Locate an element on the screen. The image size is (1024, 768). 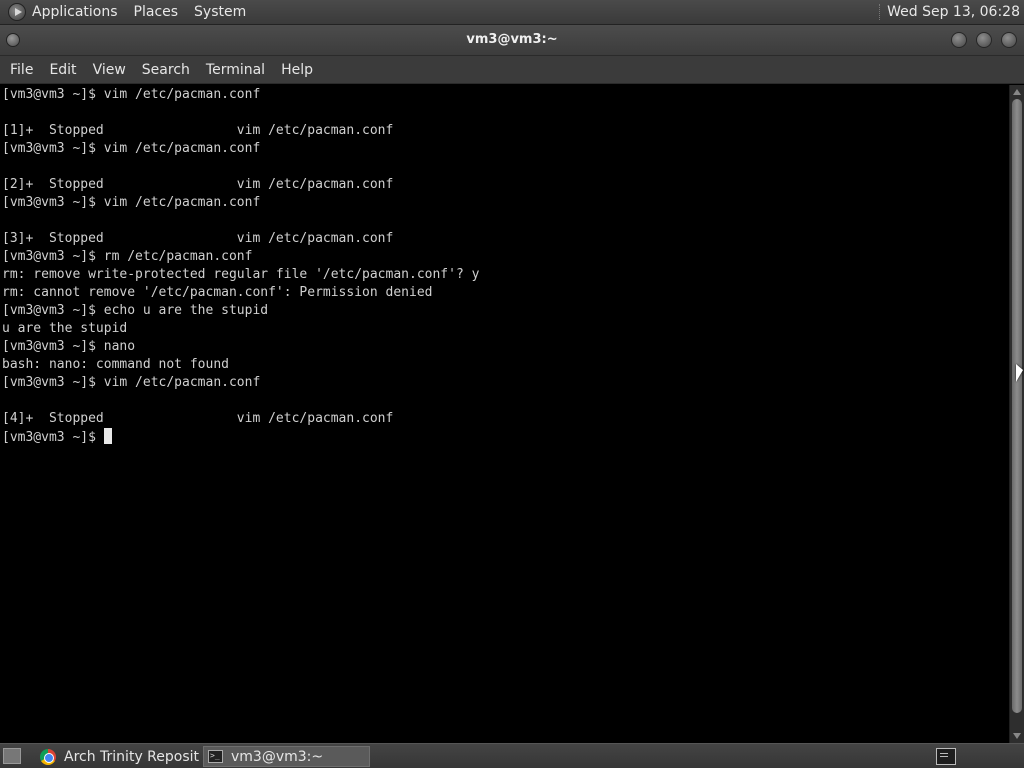
terminal-line: [1]+ Stopped vim /etc/pacman.conf is located at coordinates (198, 130).